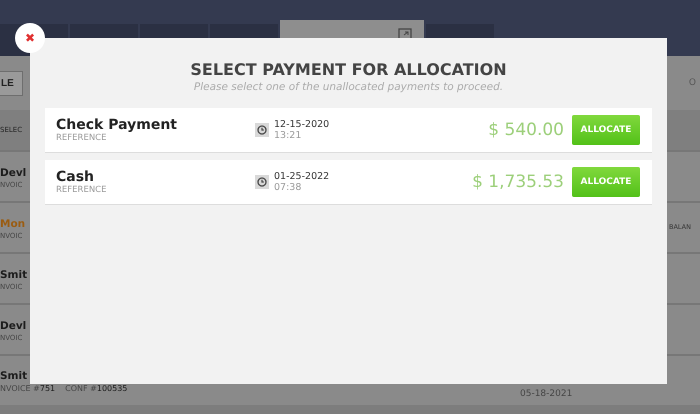 Image resolution: width=700 pixels, height=414 pixels. I want to click on payment-time: 13:21, so click(288, 135).